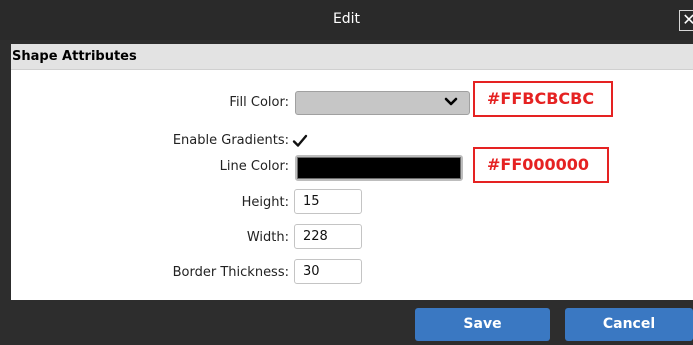 The image size is (693, 345). I want to click on cancel-button: Cancel, so click(629, 324).